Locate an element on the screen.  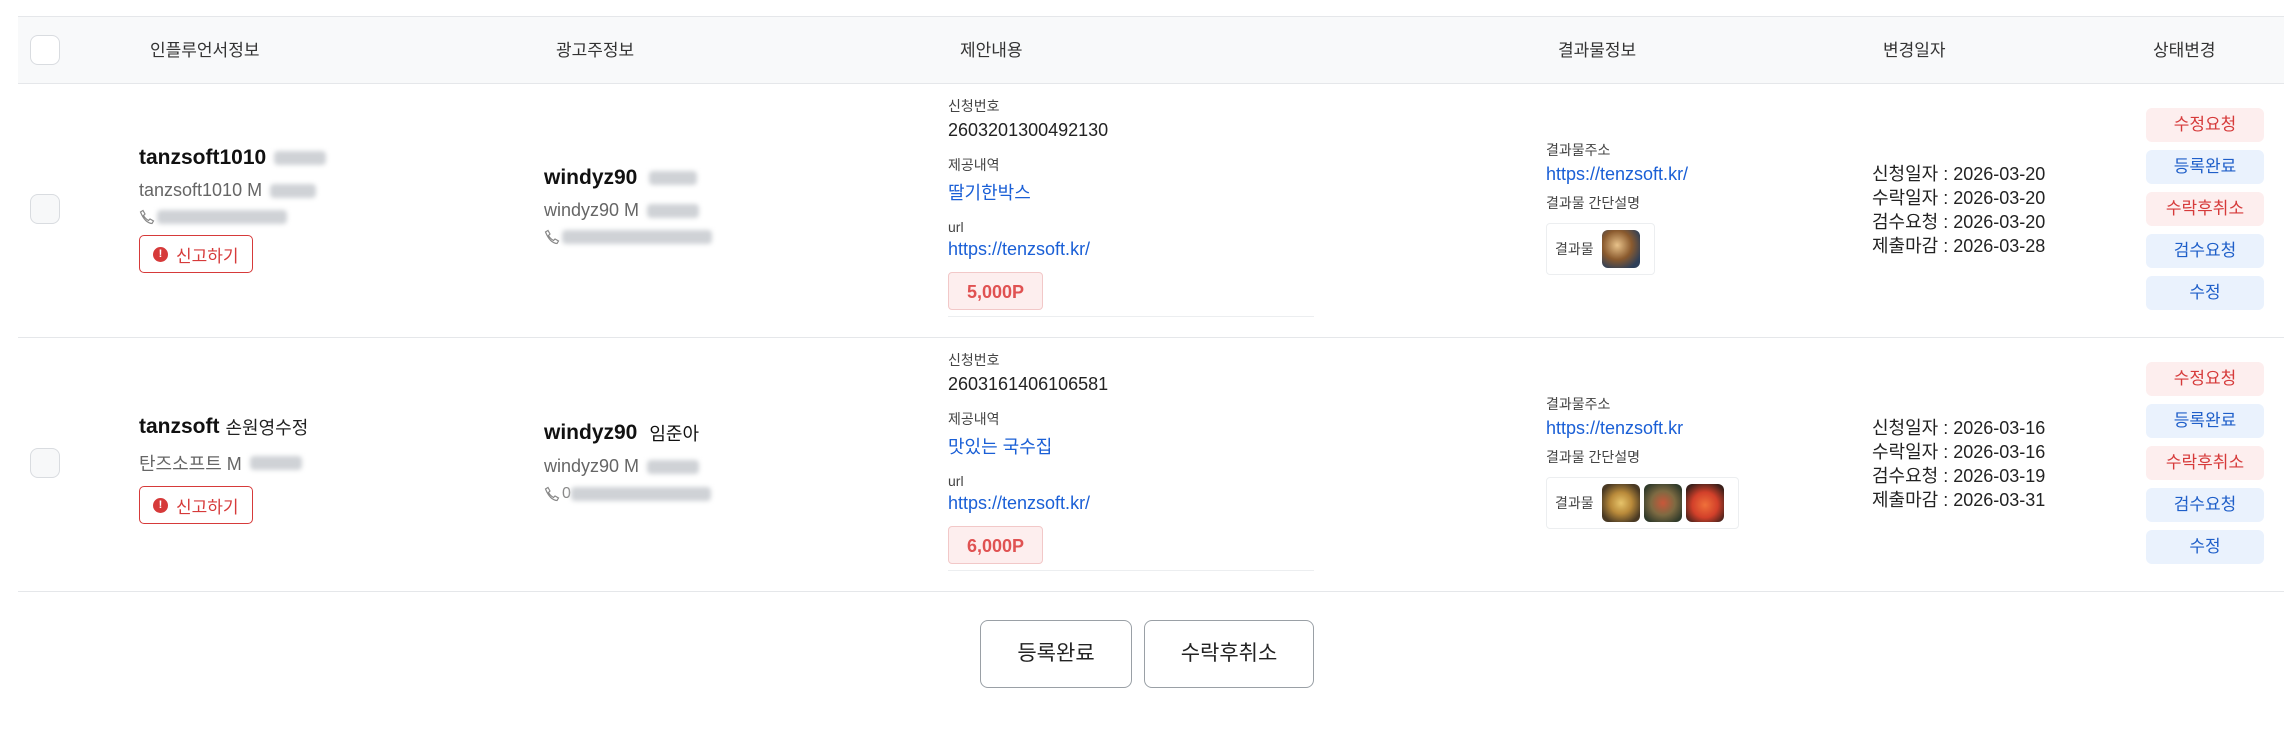
result-thumb-label: 결과물 is located at coordinates (1574, 249).